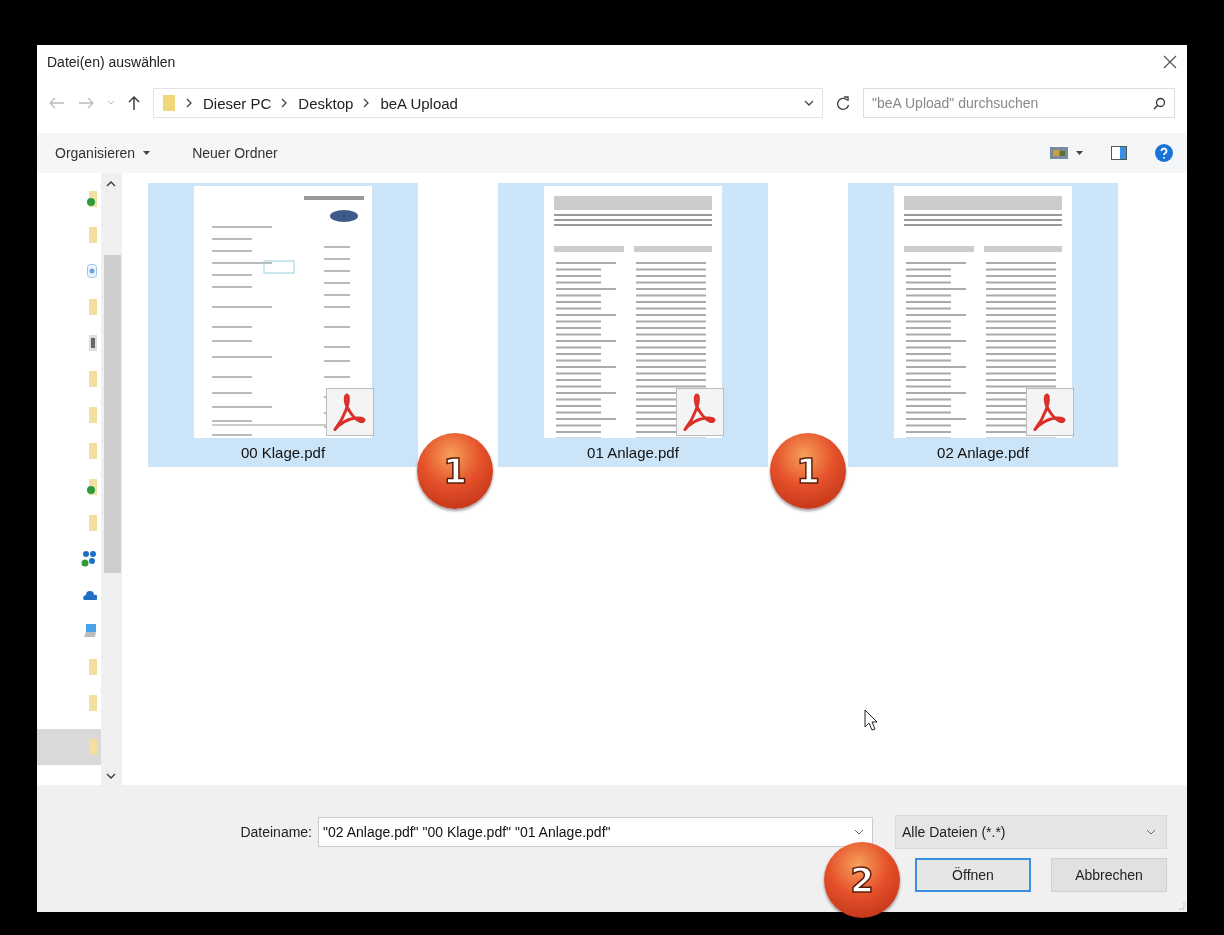  What do you see at coordinates (1119, 153) in the screenshot?
I see `preview-pane-icon` at bounding box center [1119, 153].